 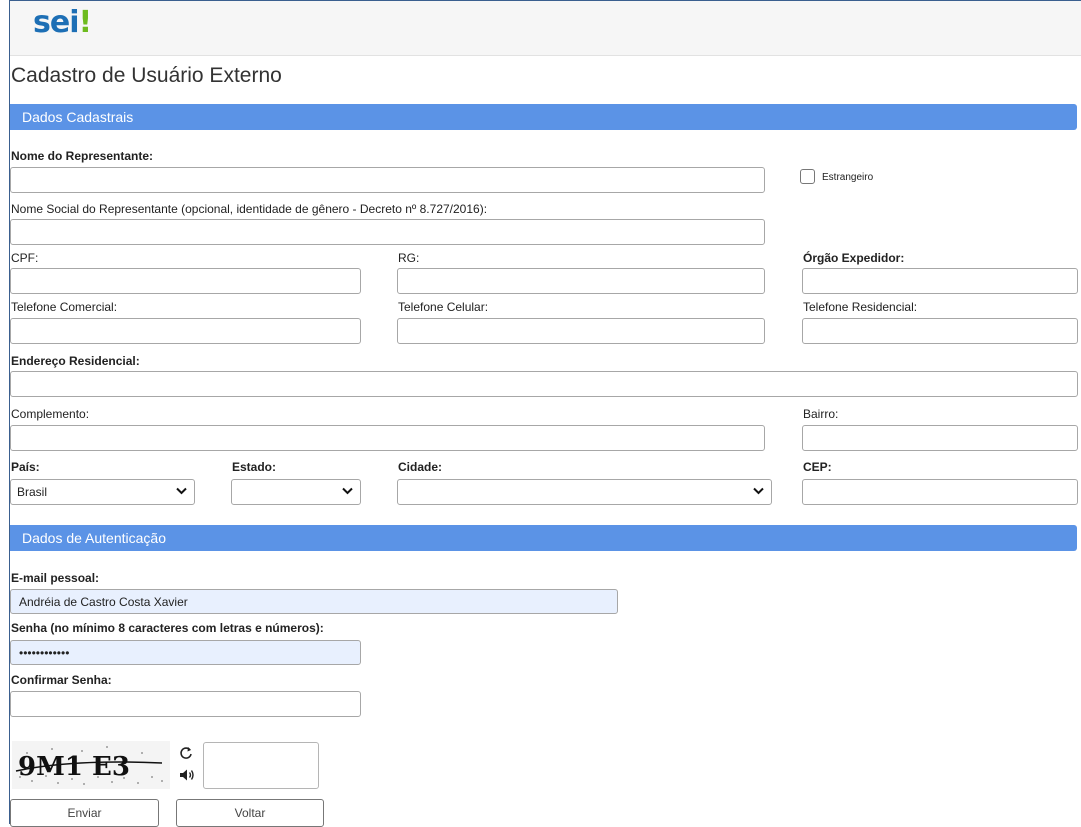 I want to click on pais-select: Brasil, so click(x=102, y=492).